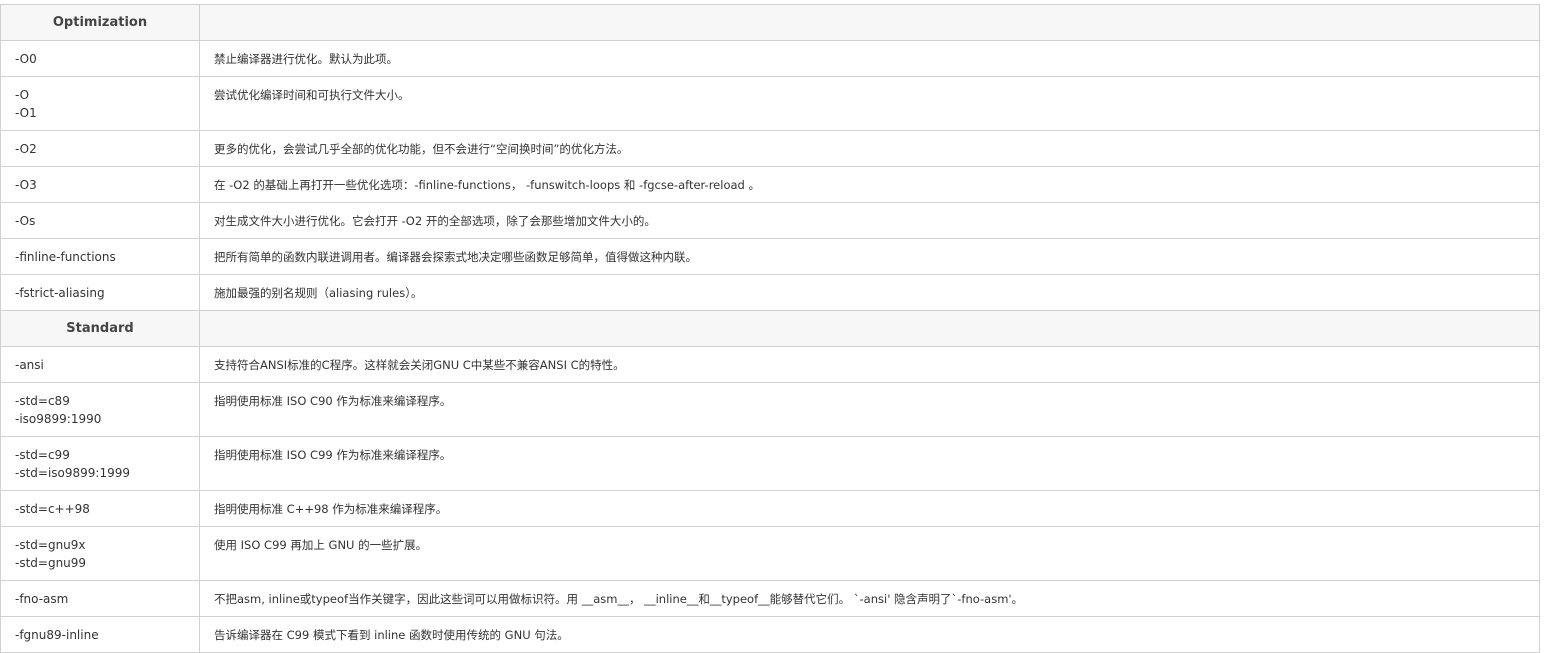 Image resolution: width=1544 pixels, height=653 pixels. Describe the element at coordinates (333, 401) in the screenshot. I see `option-description: 指明使用标准 ISO C90 作为标准来编译程序。` at that location.